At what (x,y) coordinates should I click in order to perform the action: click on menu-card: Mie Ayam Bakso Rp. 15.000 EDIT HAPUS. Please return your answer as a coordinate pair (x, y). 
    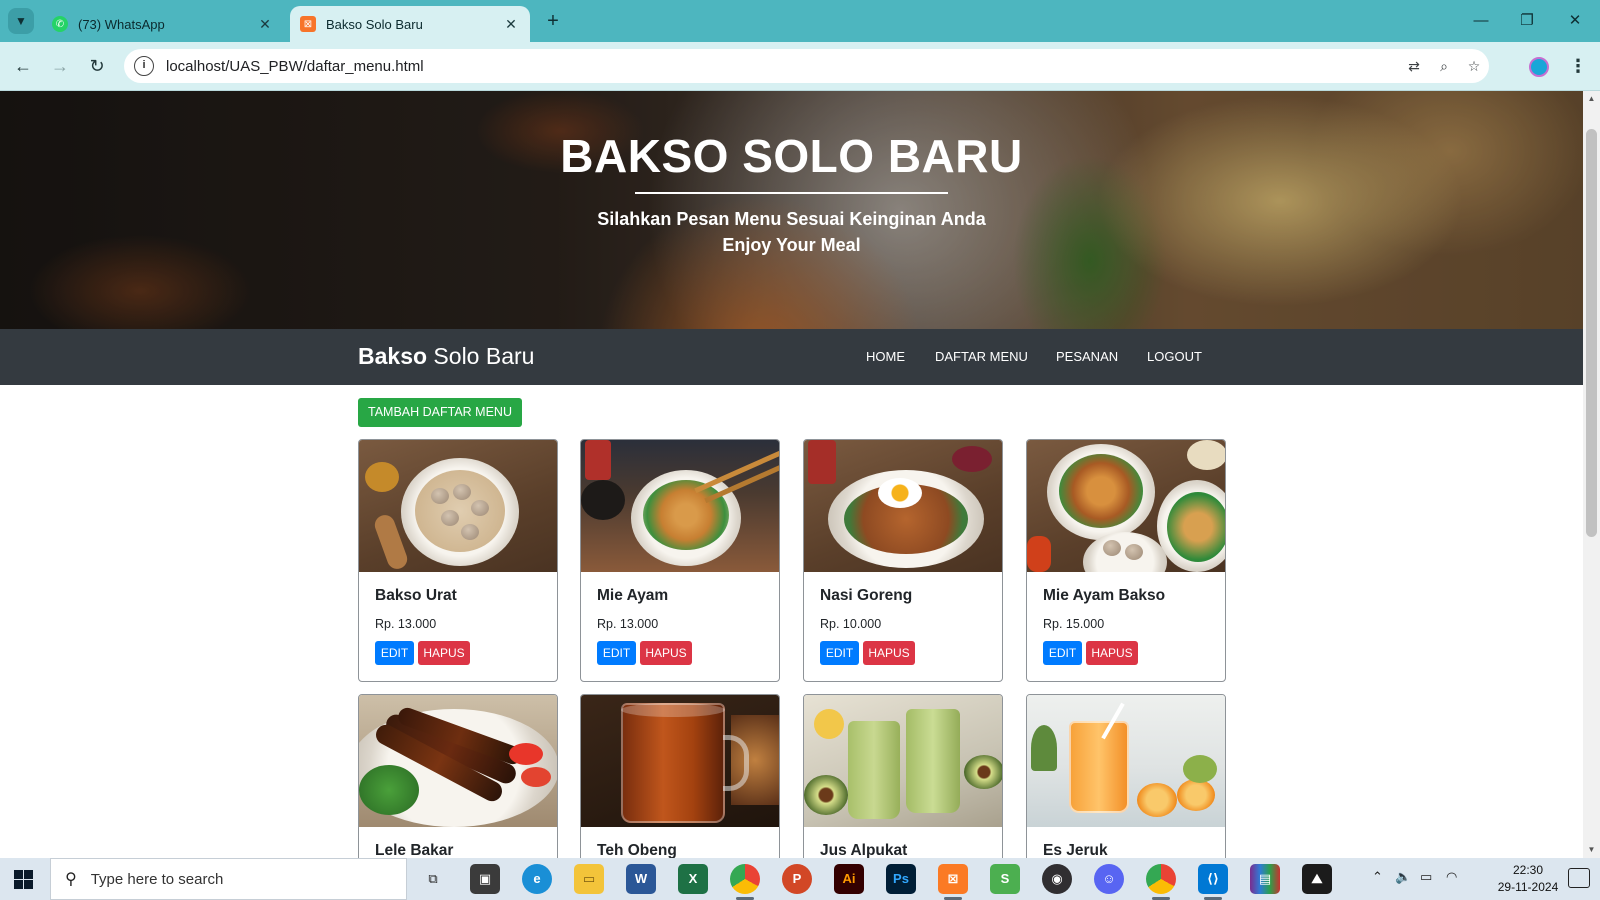
    Looking at the image, I should click on (1126, 560).